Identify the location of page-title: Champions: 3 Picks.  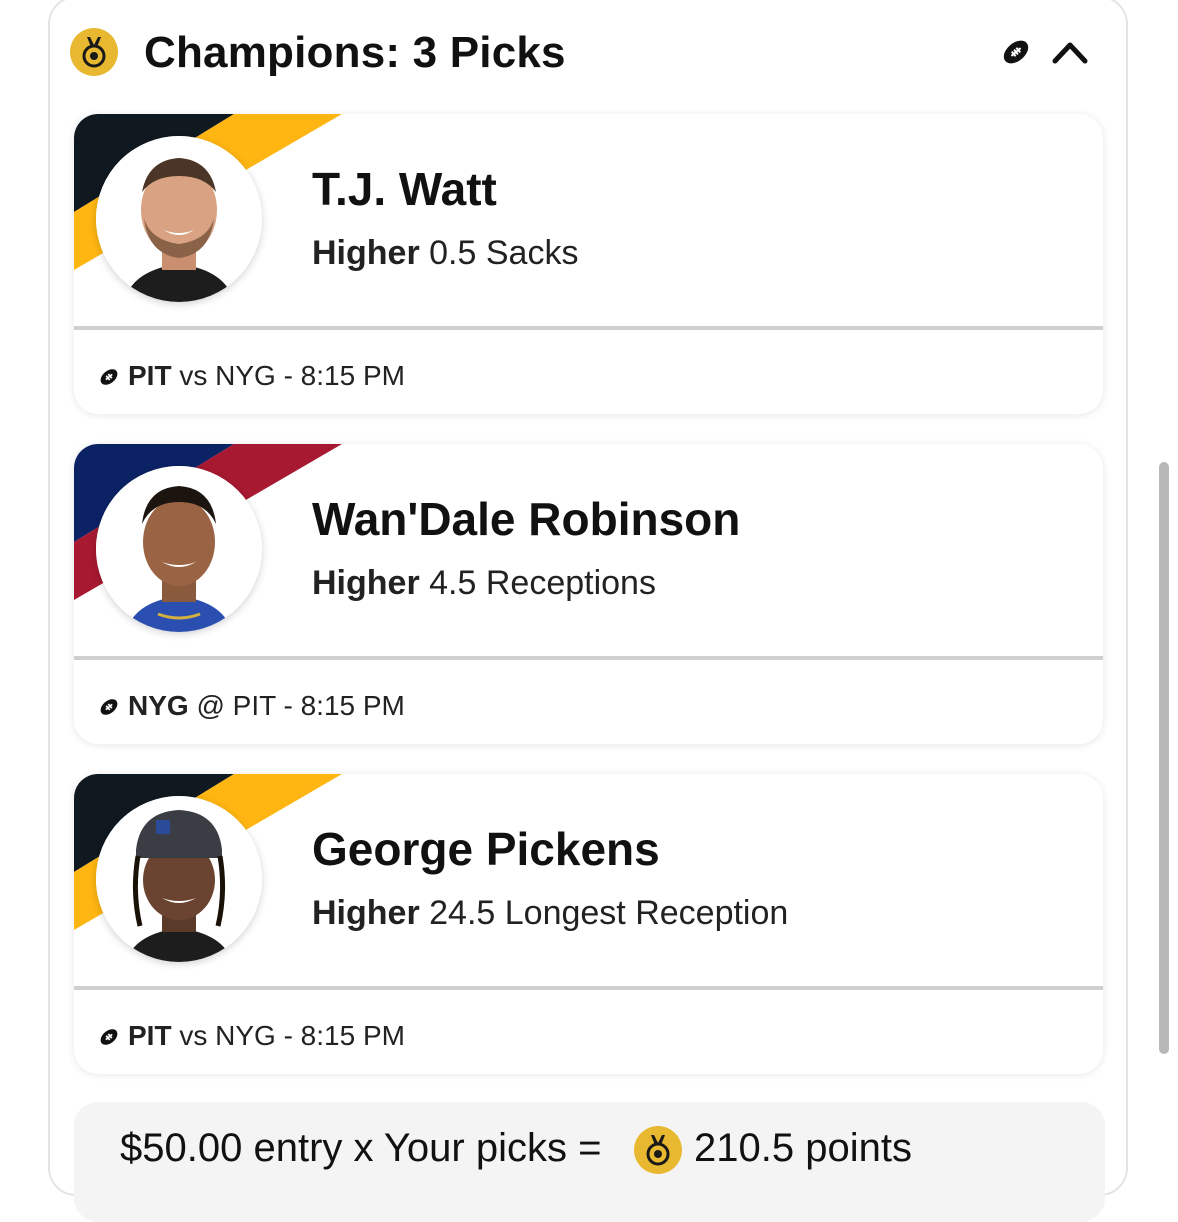
(355, 52).